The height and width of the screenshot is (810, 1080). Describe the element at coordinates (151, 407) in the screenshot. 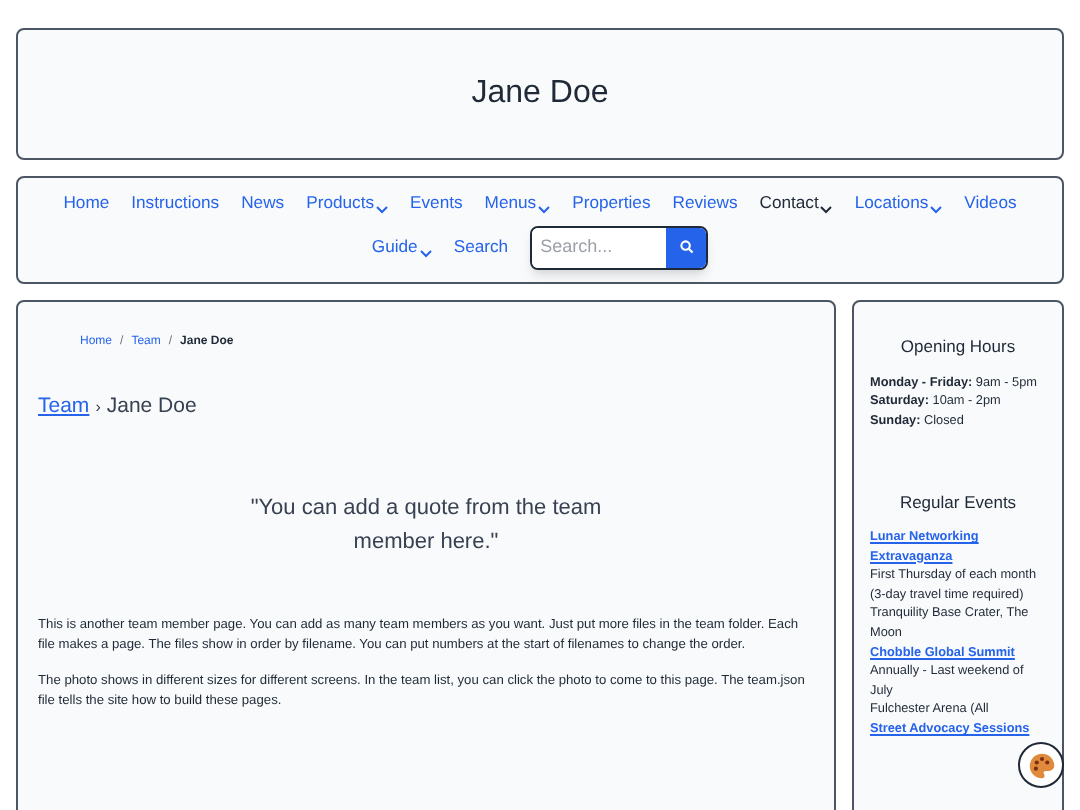

I see `page-heading: Jane Doe` at that location.